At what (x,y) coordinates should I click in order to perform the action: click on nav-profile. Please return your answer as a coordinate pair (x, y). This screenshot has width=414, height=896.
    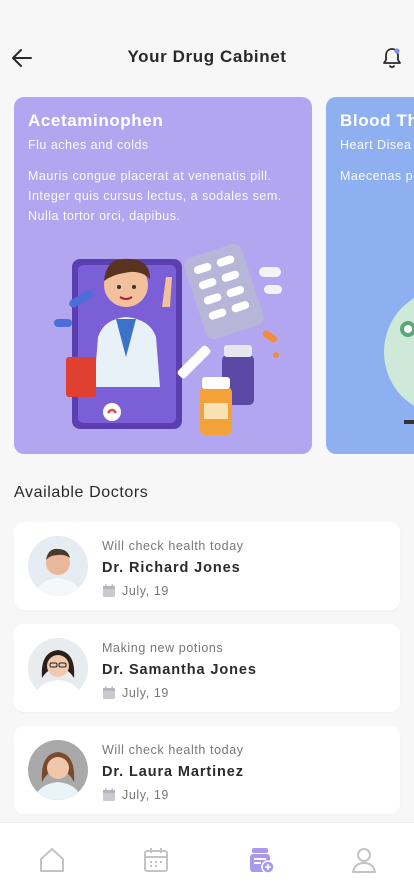
    Looking at the image, I should click on (364, 860).